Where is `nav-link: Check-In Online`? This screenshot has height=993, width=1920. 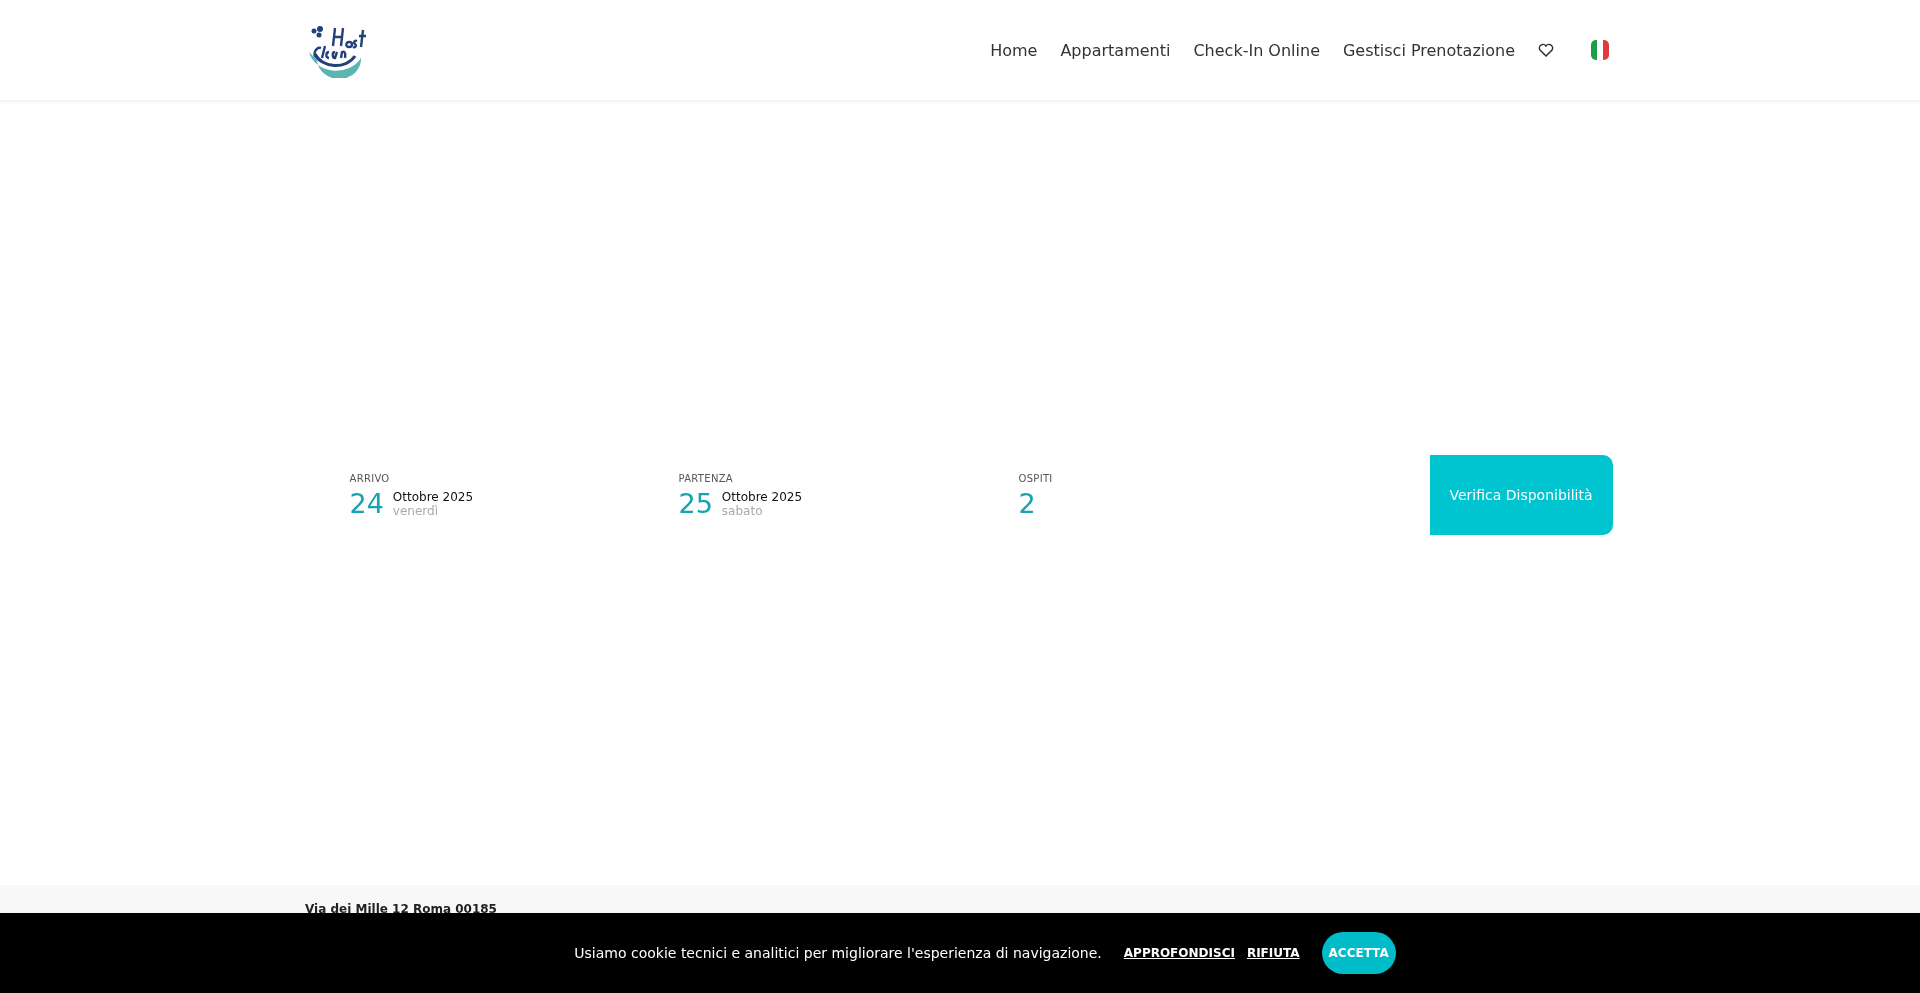 nav-link: Check-In Online is located at coordinates (1256, 50).